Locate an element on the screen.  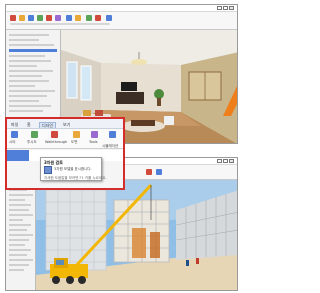
ribbon-toolbar is located at coordinates (121, 21).